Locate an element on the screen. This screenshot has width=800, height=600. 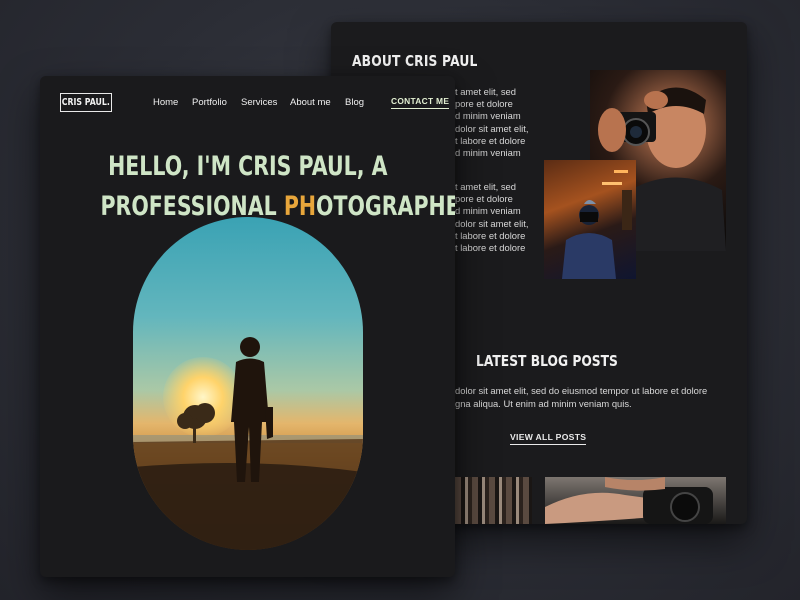
headline-highlight: PH is located at coordinates (300, 206).